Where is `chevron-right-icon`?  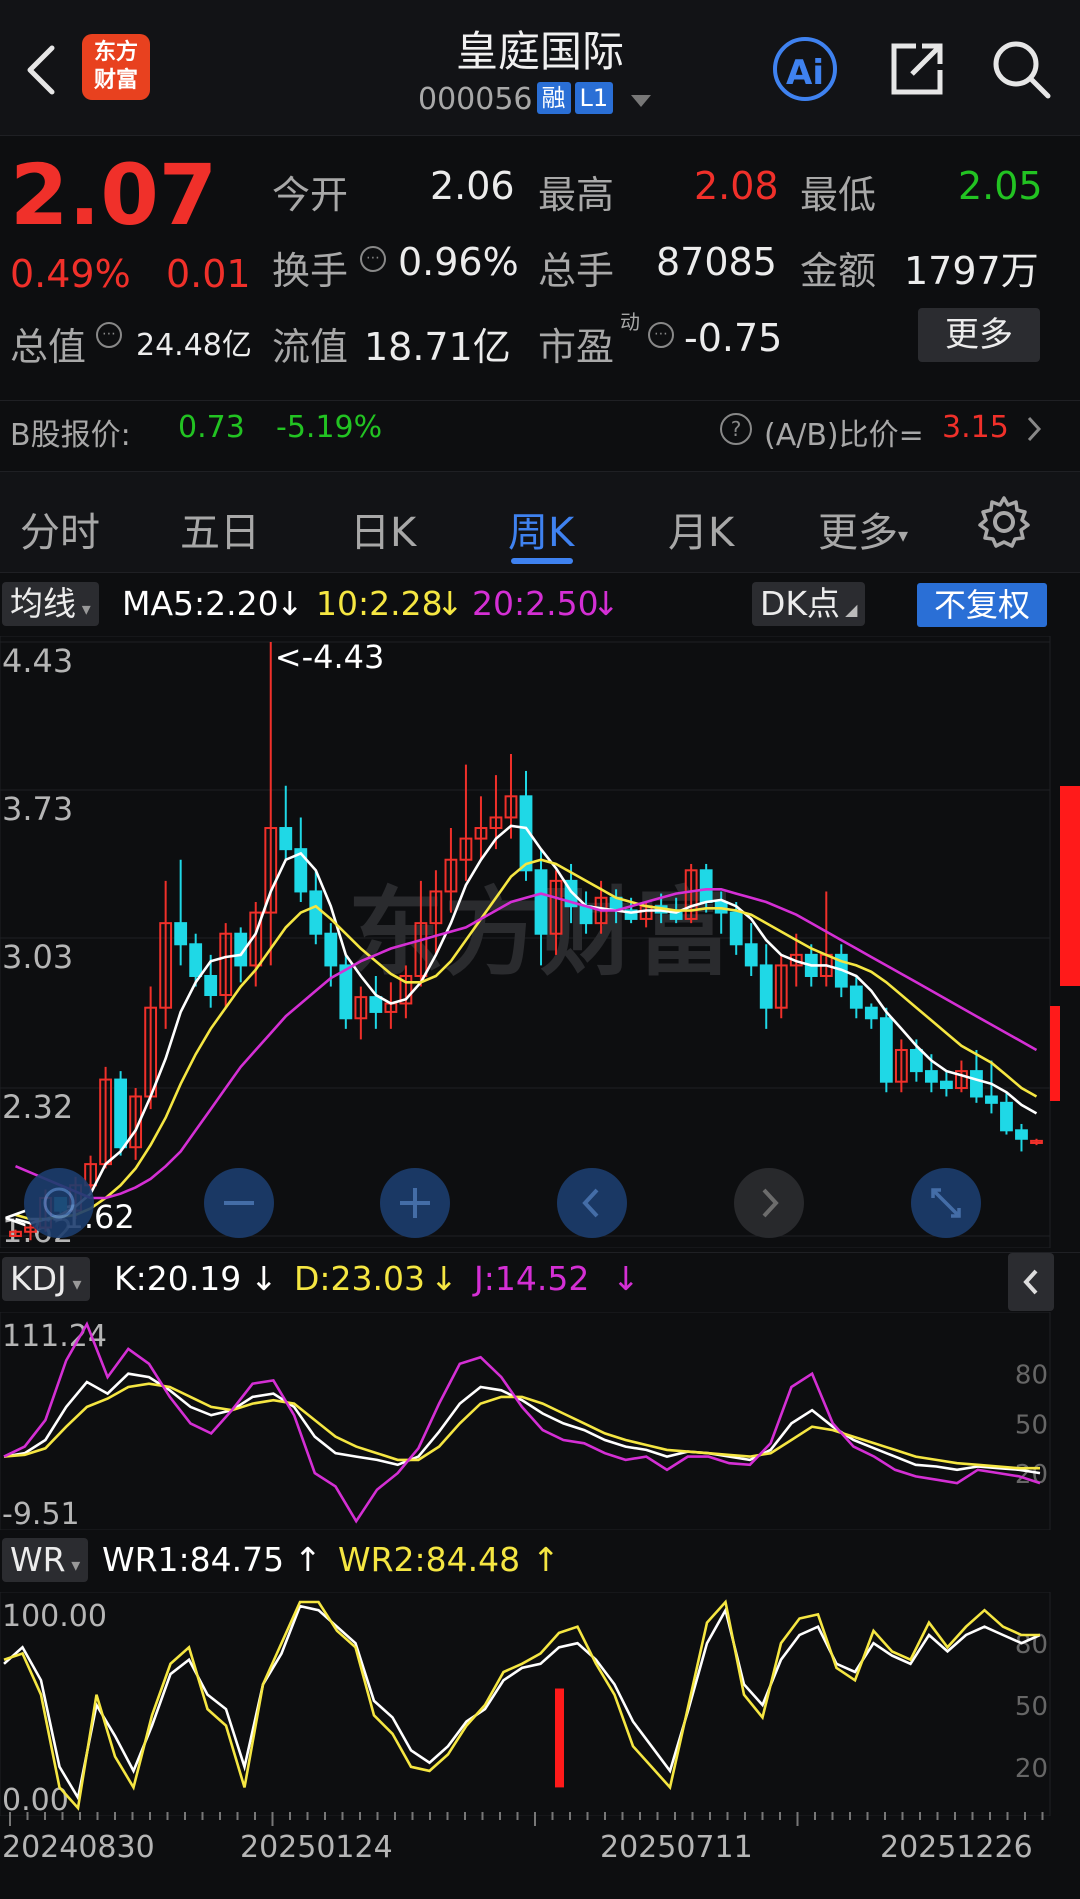
chevron-right-icon is located at coordinates (1034, 429).